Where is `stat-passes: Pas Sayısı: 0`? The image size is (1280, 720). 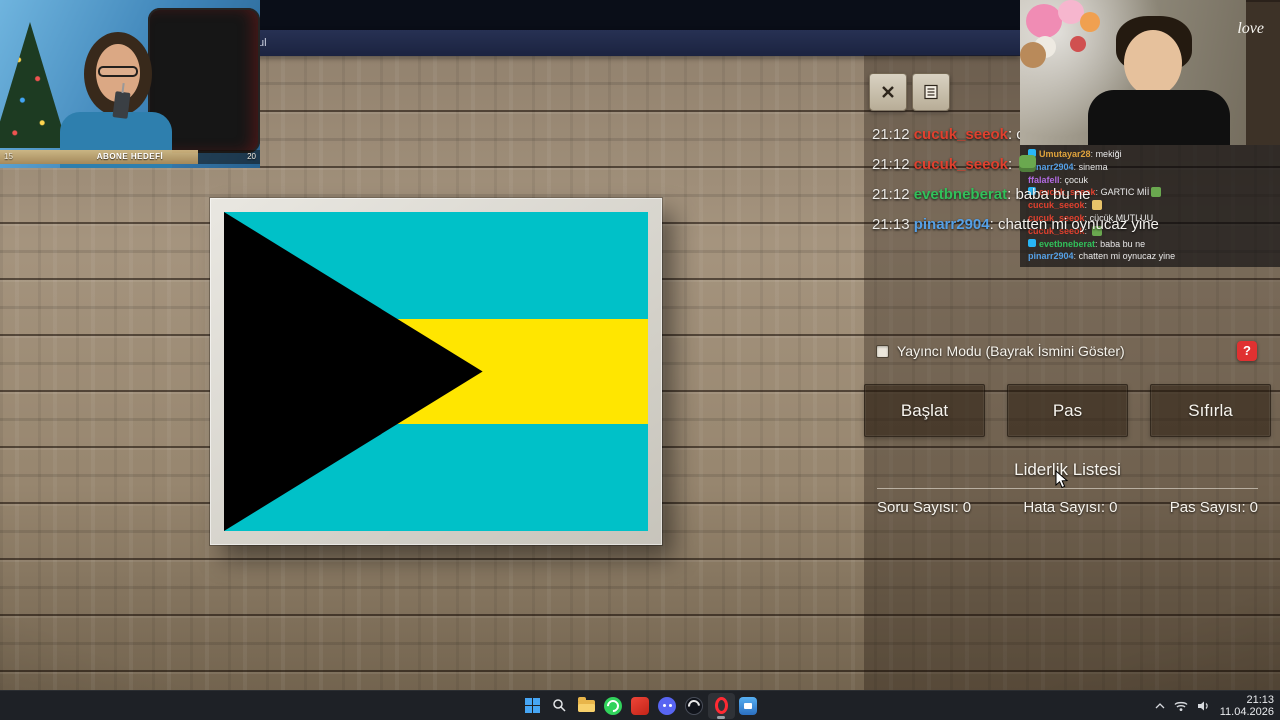 stat-passes: Pas Sayısı: 0 is located at coordinates (1214, 507).